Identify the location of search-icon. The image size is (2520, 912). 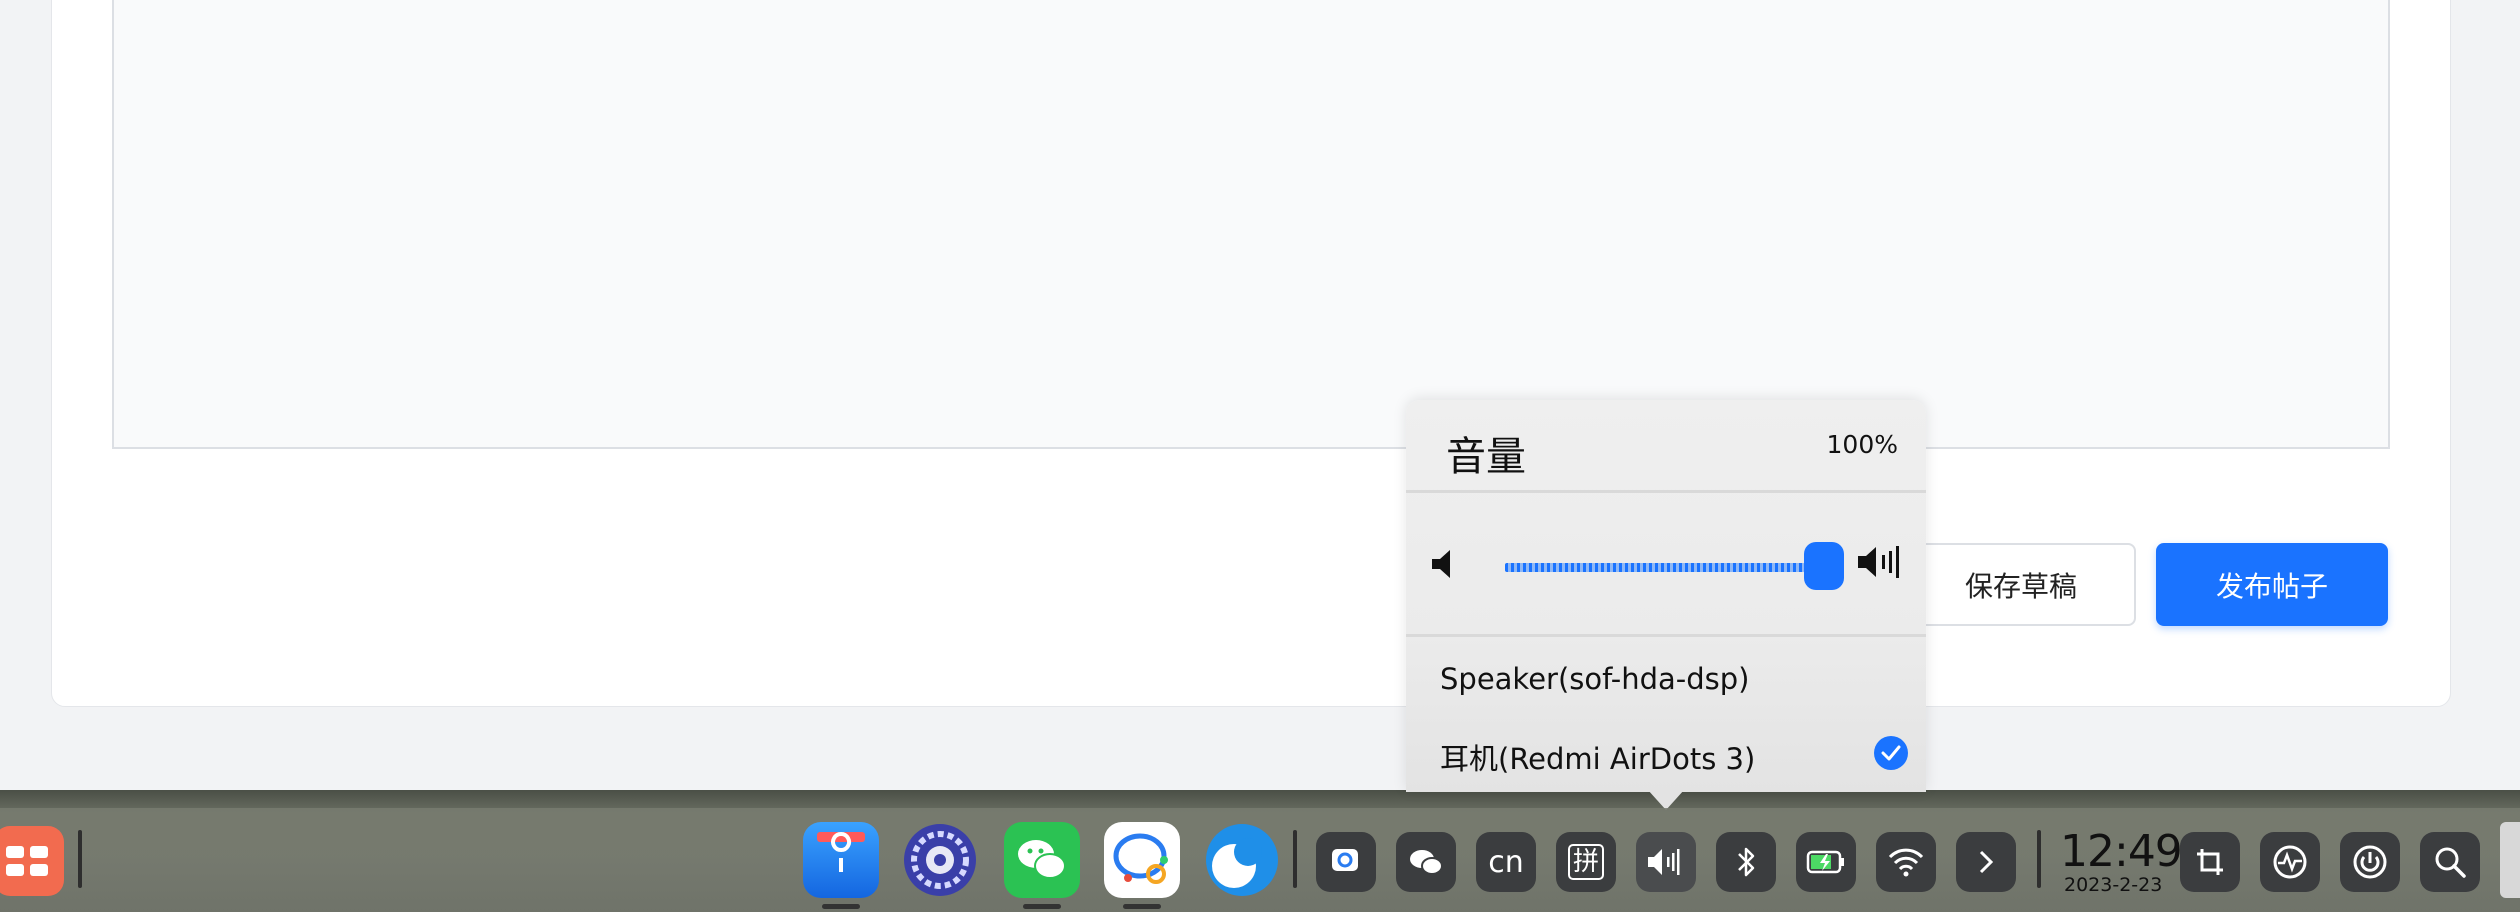
(2450, 862).